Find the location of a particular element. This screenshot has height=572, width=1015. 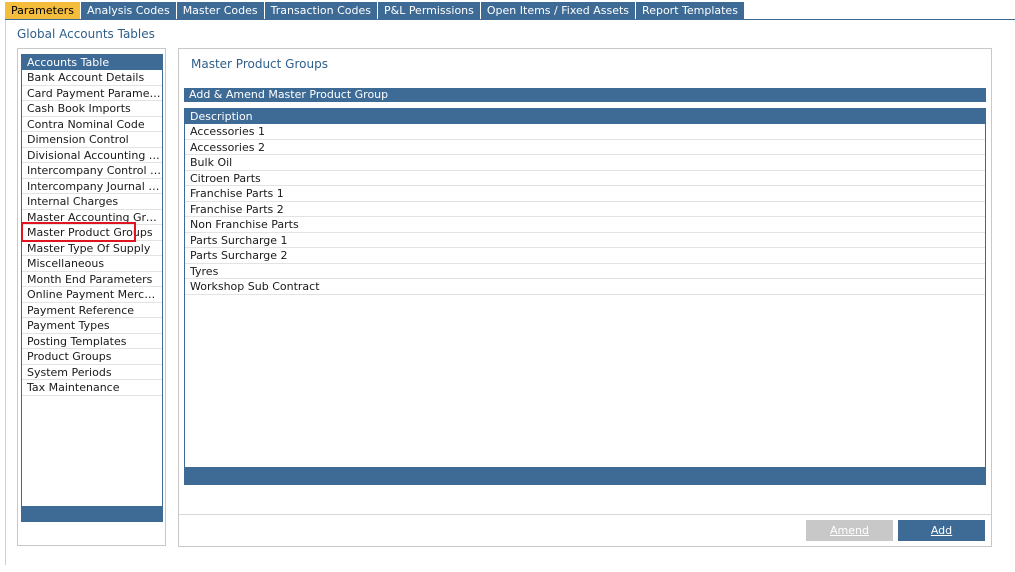

page-title: Master Product Groups is located at coordinates (259, 64).